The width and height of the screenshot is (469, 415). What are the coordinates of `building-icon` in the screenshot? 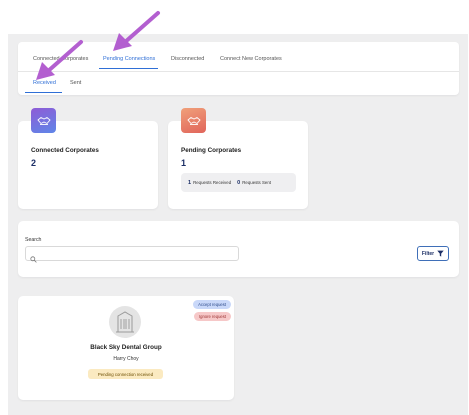 It's located at (125, 322).